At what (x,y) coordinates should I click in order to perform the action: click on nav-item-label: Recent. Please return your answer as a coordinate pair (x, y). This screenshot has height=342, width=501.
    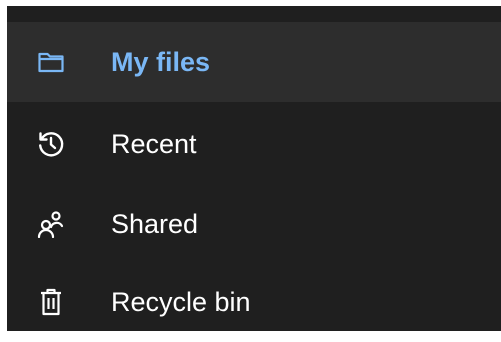
    Looking at the image, I should click on (154, 143).